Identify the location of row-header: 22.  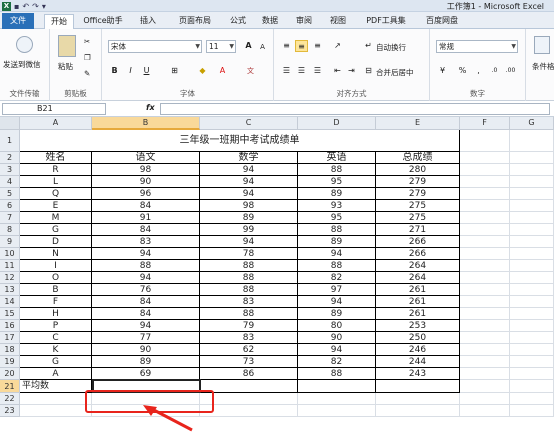
(10, 399).